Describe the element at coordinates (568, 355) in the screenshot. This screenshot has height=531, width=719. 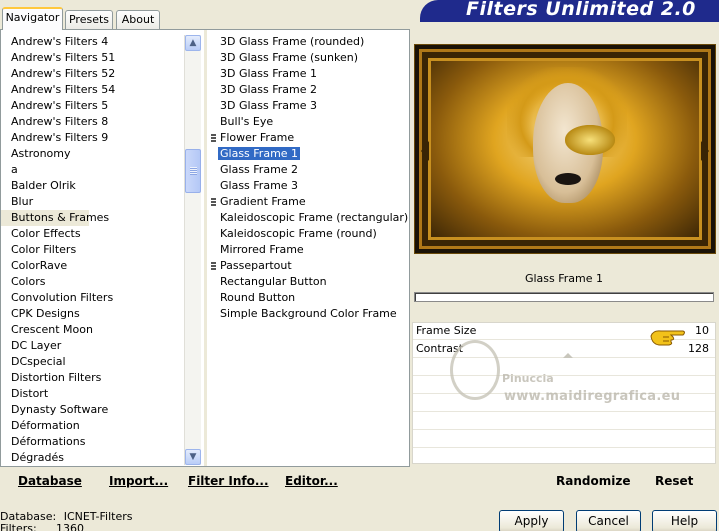
I see `slider-marker-icon` at that location.